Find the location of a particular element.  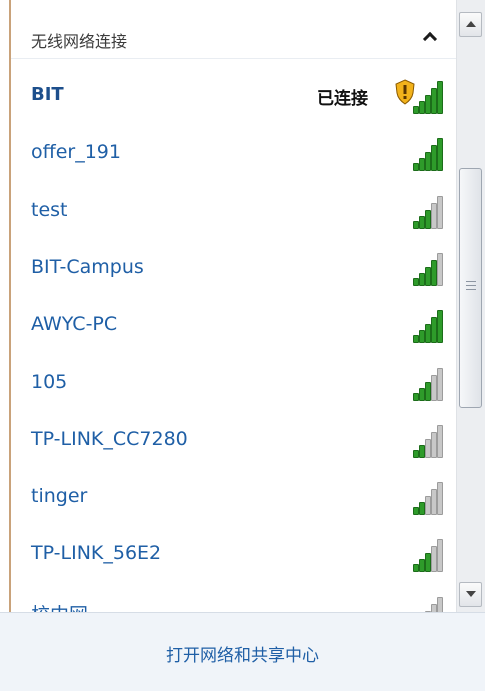

network-name: 105 is located at coordinates (49, 382).